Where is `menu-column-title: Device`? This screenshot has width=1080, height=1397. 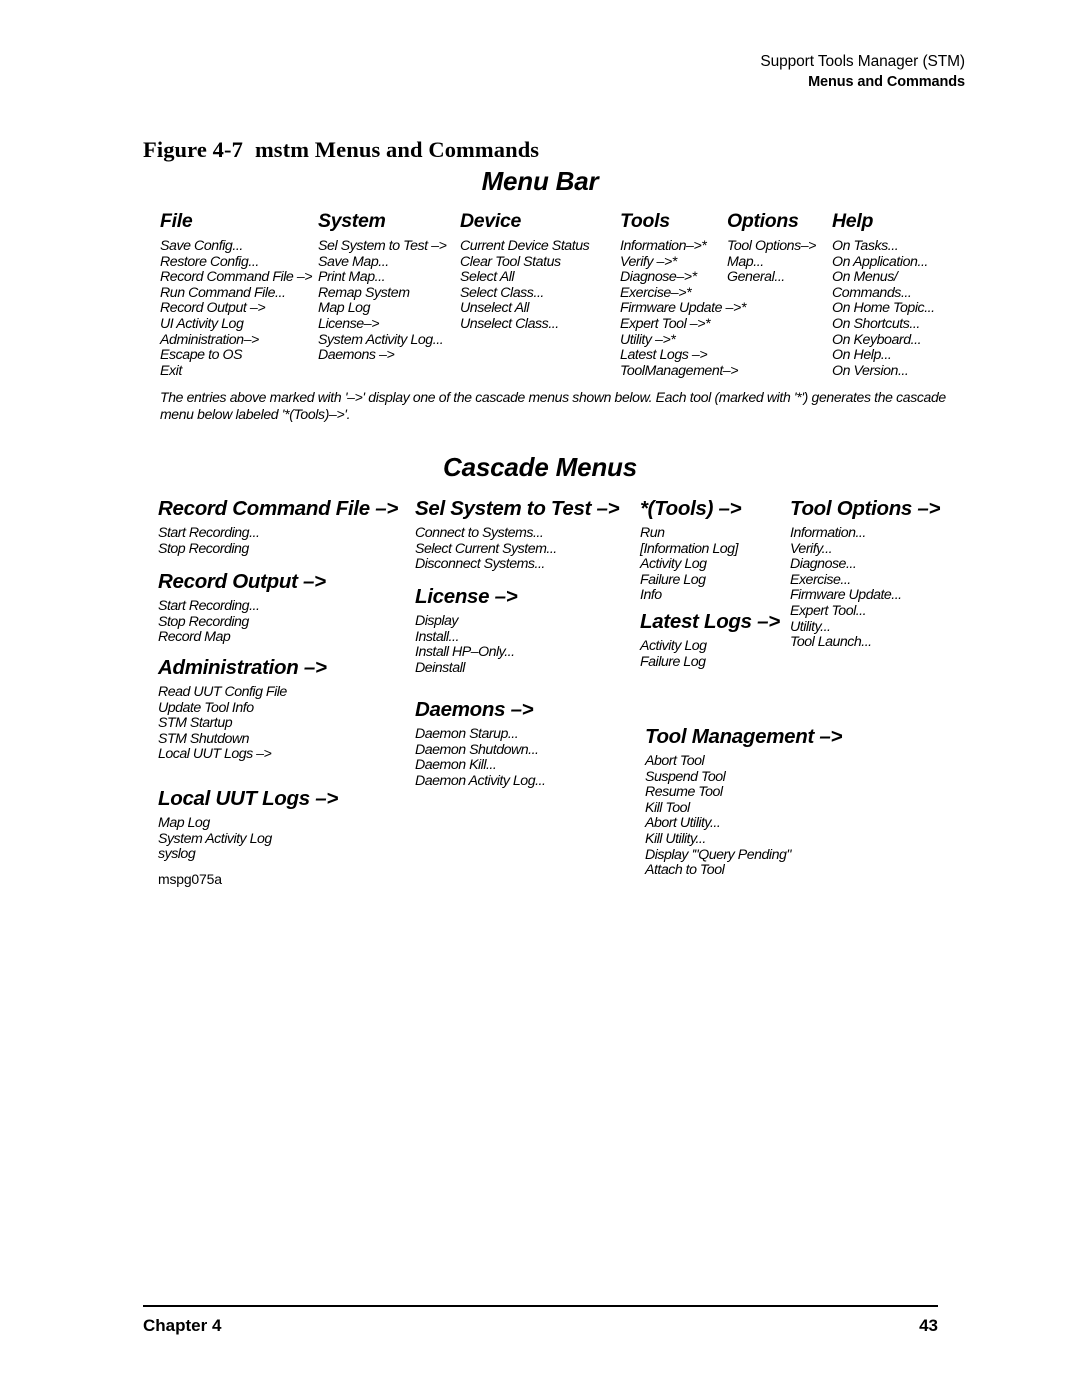
menu-column-title: Device is located at coordinates (524, 221).